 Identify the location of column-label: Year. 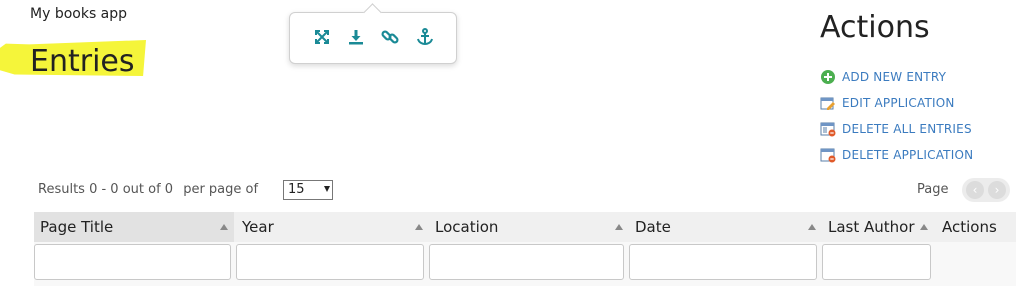
(258, 227).